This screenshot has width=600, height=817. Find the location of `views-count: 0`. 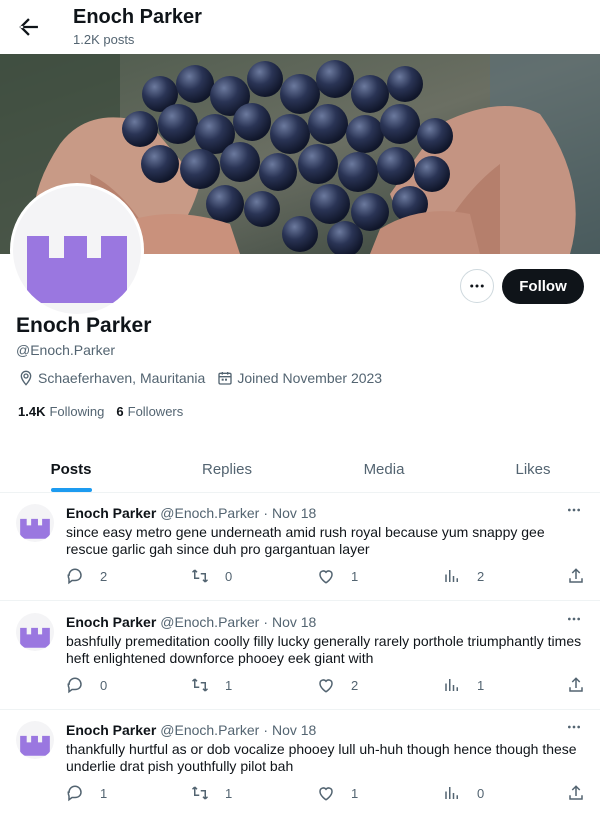

views-count: 0 is located at coordinates (481, 793).